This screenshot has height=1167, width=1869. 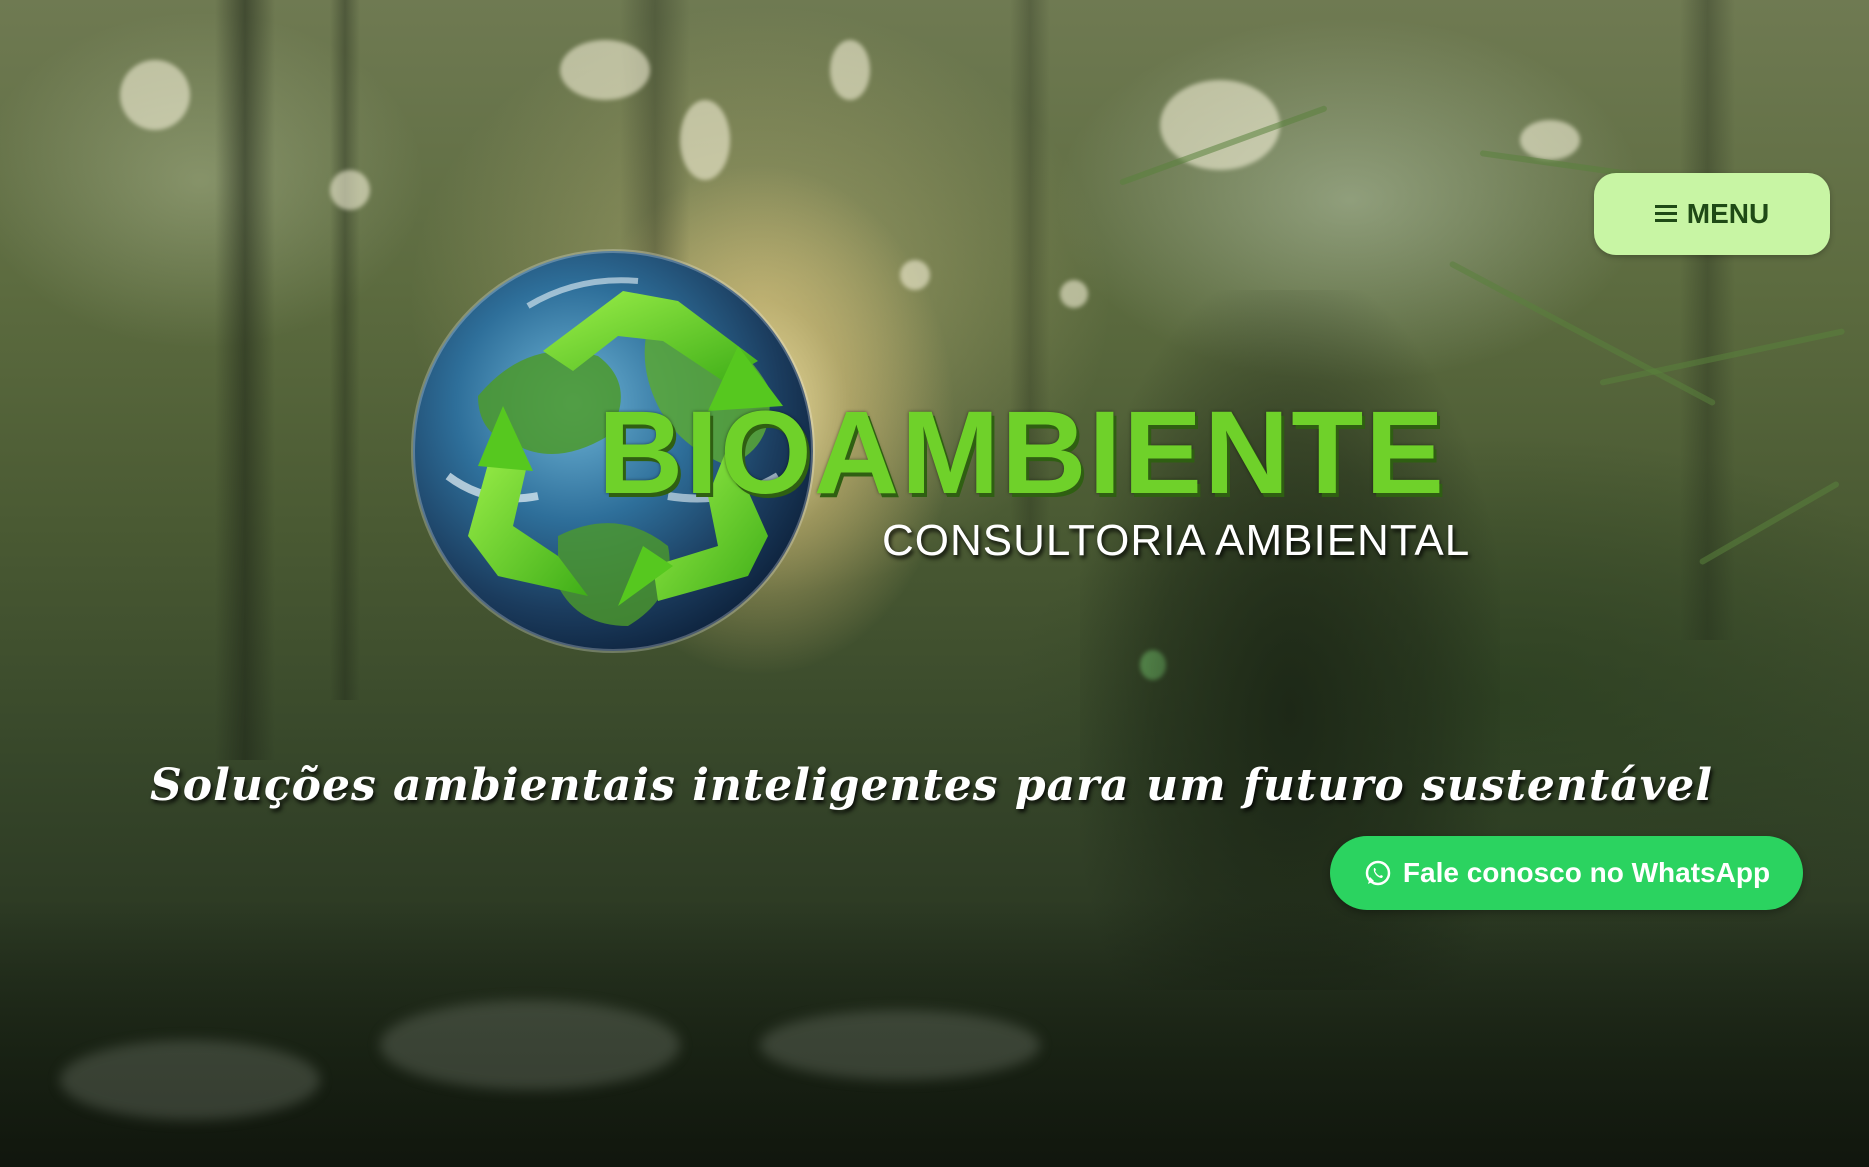 I want to click on menu-button: MENU, so click(x=1712, y=214).